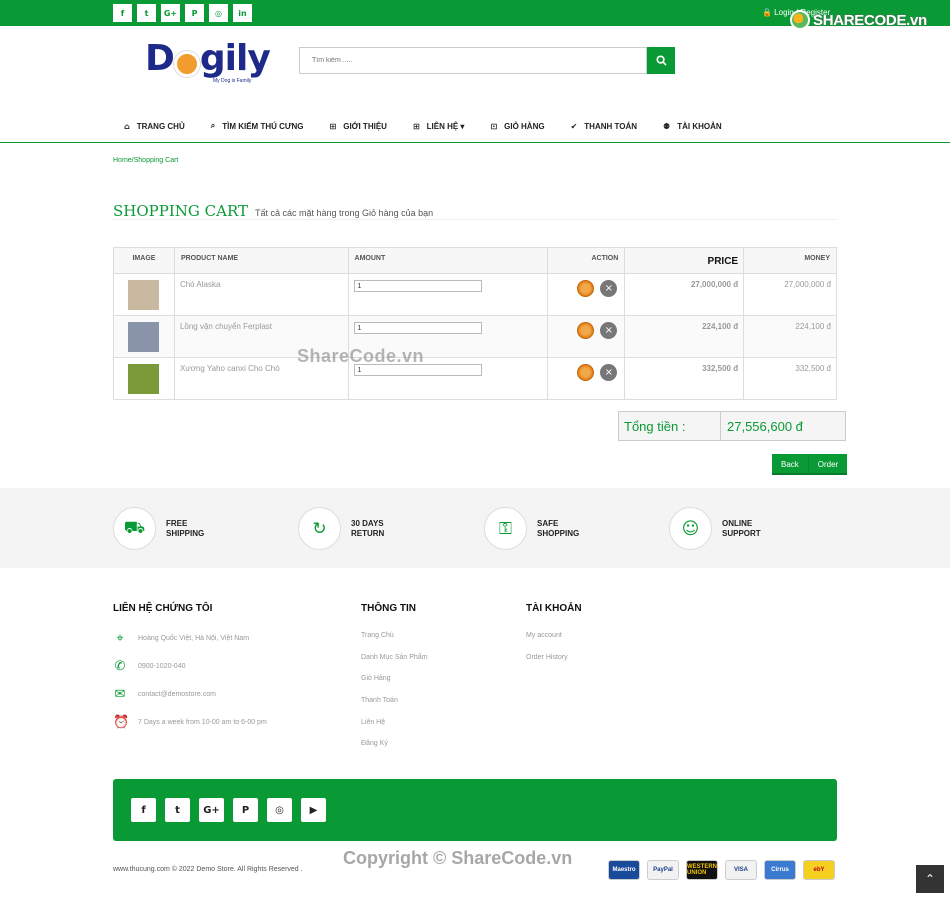  Describe the element at coordinates (185, 528) in the screenshot. I see `feature-label: FREE SHIPPING` at that location.